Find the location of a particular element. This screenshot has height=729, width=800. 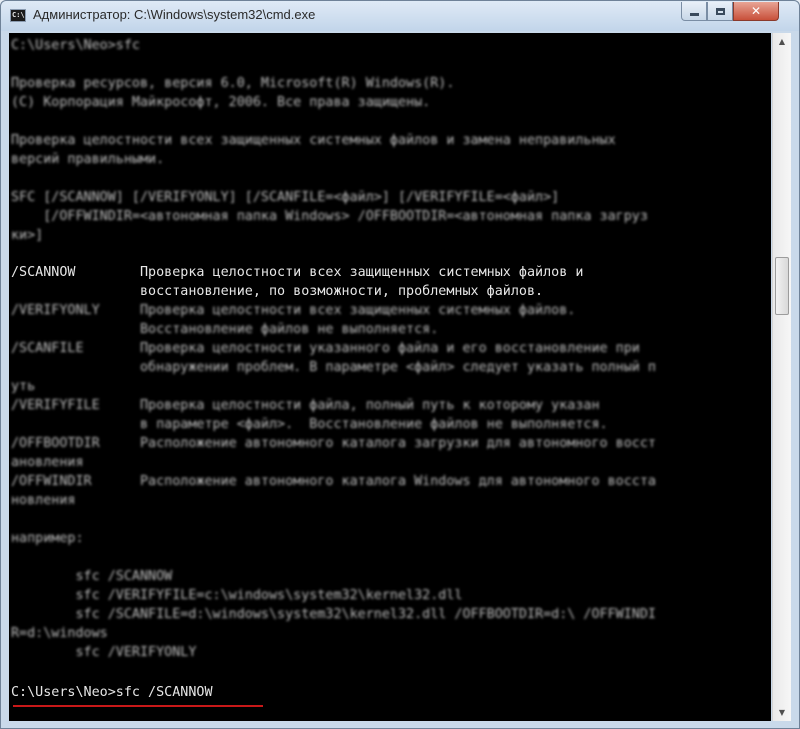

command-underline-mark is located at coordinates (138, 706).